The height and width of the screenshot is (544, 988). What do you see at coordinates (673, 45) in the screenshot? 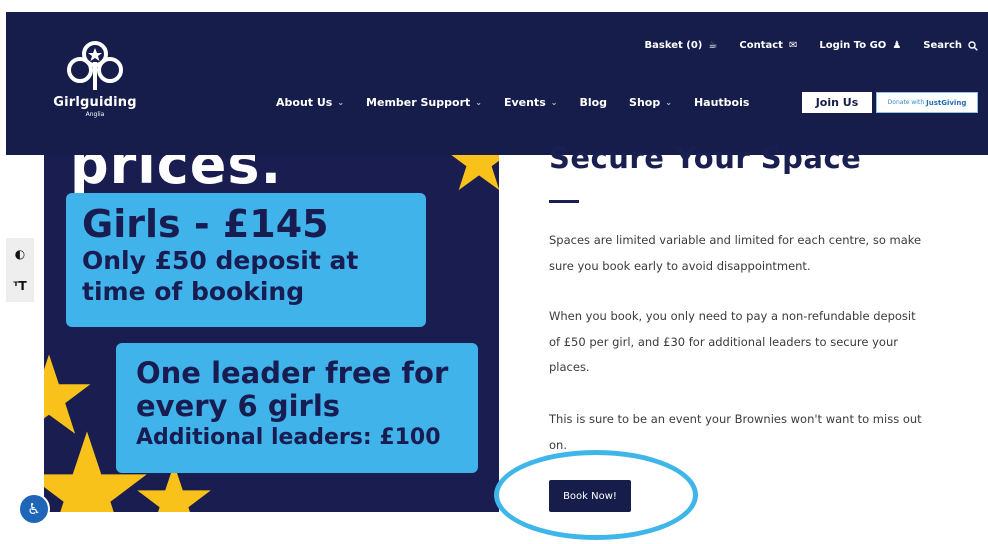
I see `basket-label: Basket (0)` at bounding box center [673, 45].